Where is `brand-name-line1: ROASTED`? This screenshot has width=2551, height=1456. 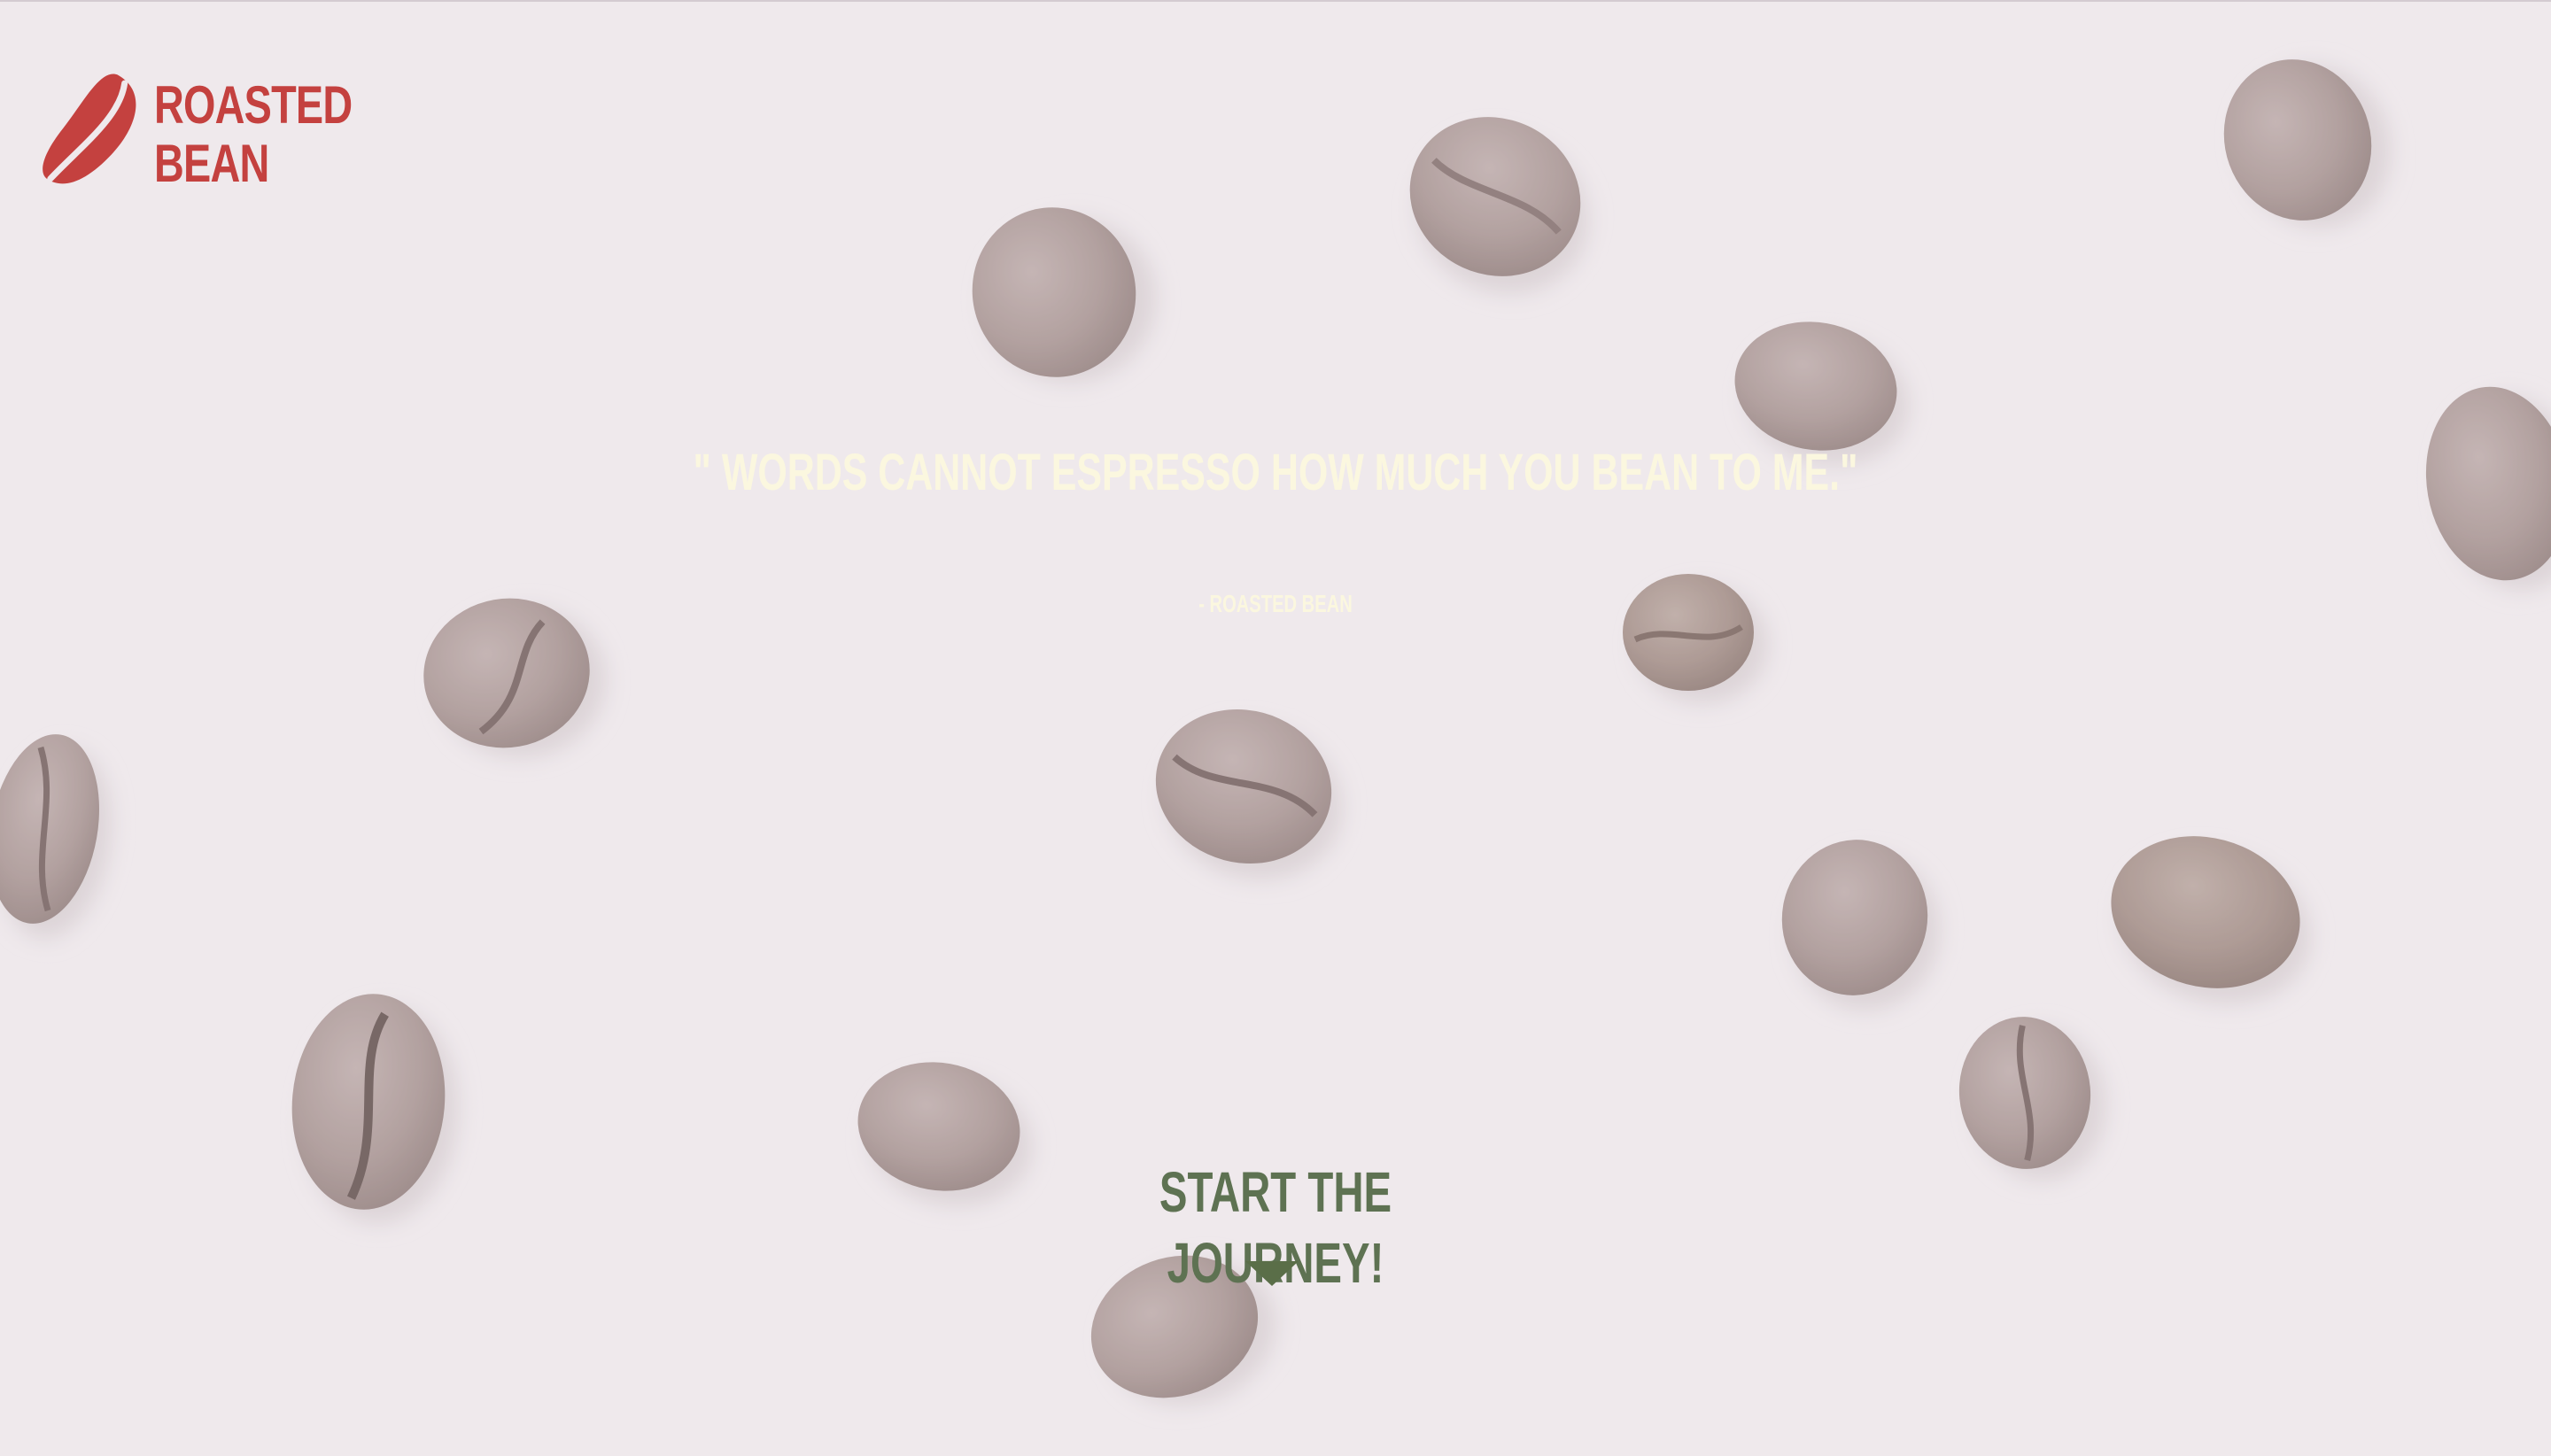
brand-name-line1: ROASTED is located at coordinates (253, 105).